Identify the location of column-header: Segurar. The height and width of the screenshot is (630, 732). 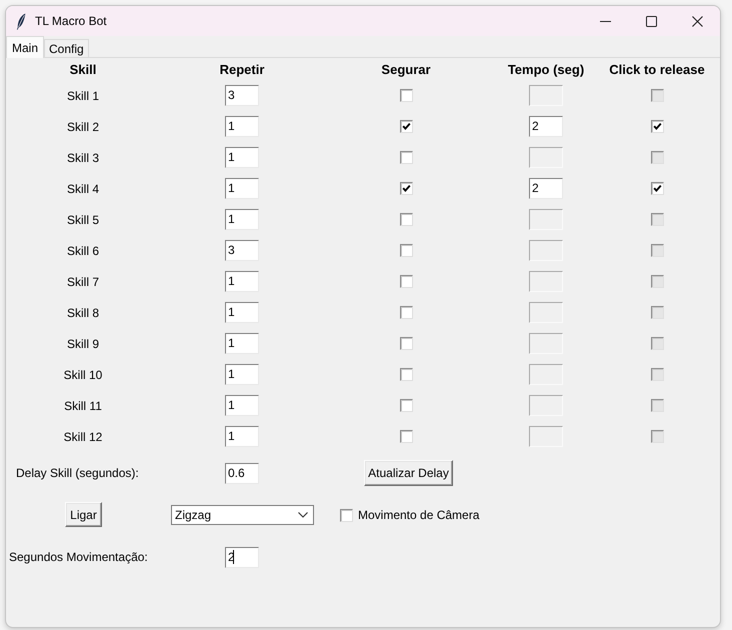
(406, 69).